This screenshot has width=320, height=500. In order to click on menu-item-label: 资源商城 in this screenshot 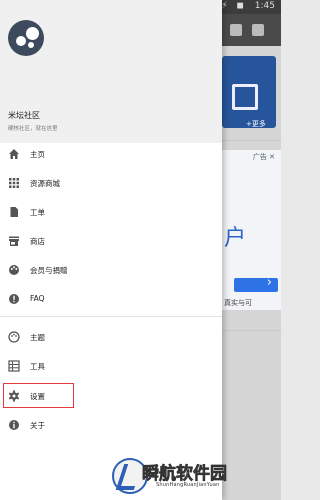, I will do `click(45, 183)`.